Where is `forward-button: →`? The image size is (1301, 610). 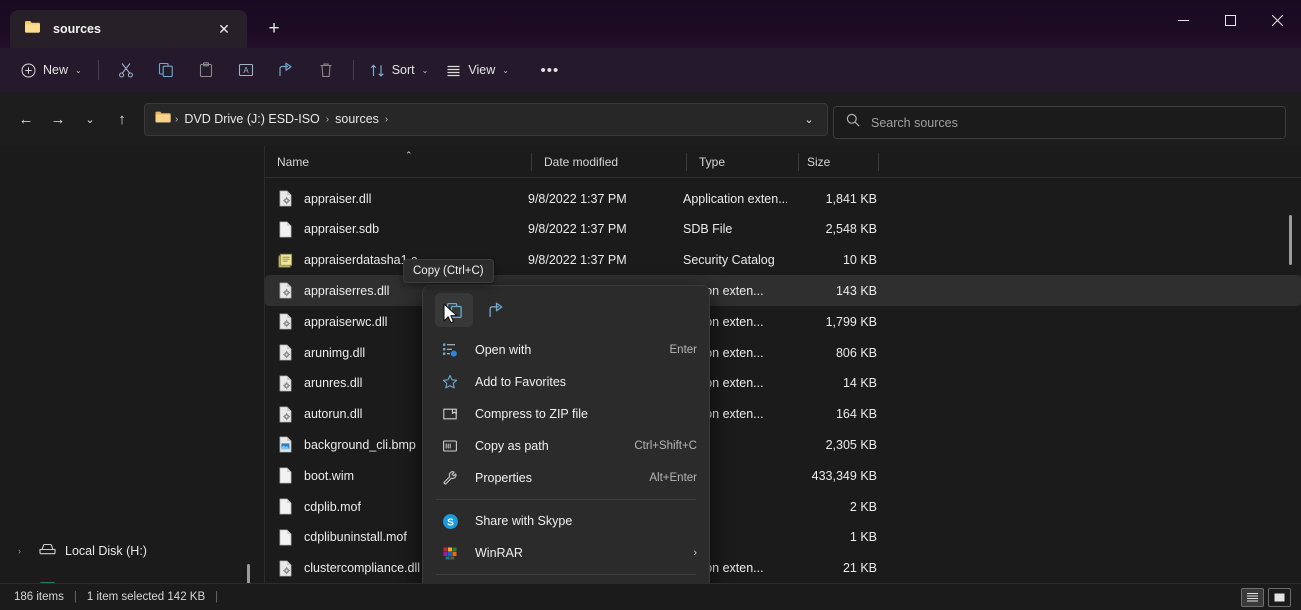 forward-button: → is located at coordinates (58, 119).